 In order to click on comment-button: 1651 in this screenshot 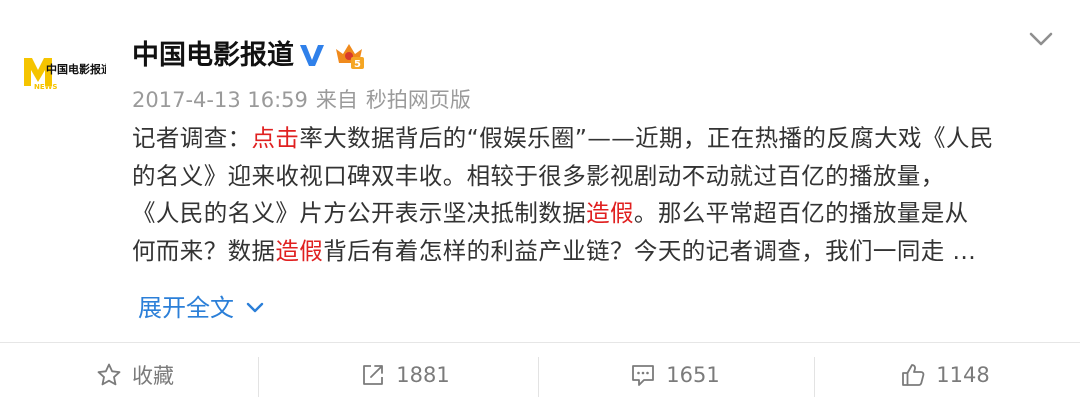, I will do `click(675, 374)`.